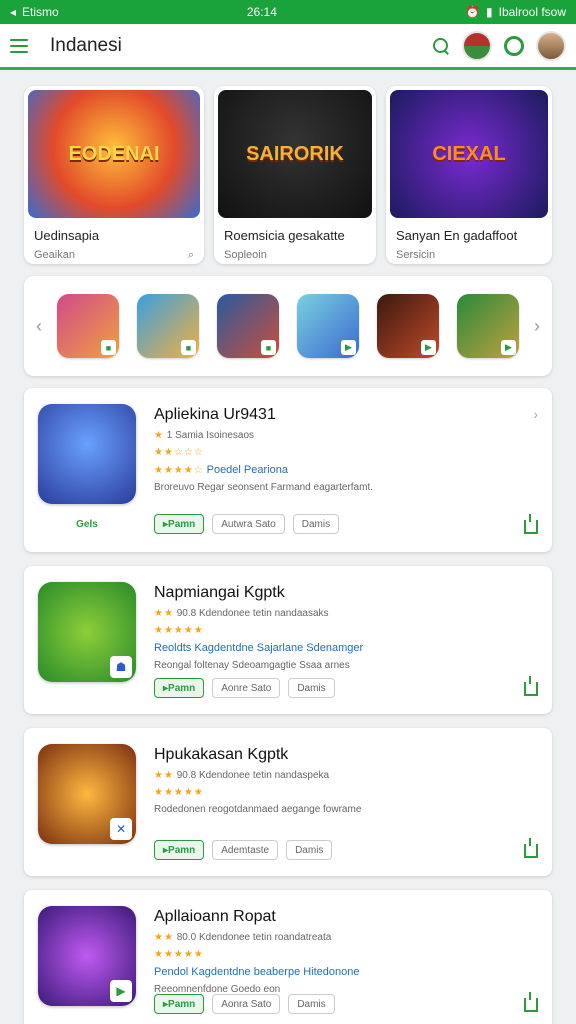 The image size is (576, 1024). Describe the element at coordinates (247, 470) in the screenshot. I see `app-rating-text: Poedel Peariona` at that location.